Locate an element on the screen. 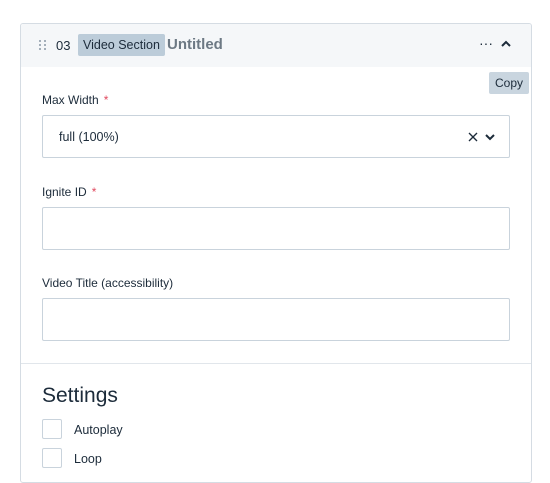  ignite-id-label: Ignite ID * is located at coordinates (69, 192).